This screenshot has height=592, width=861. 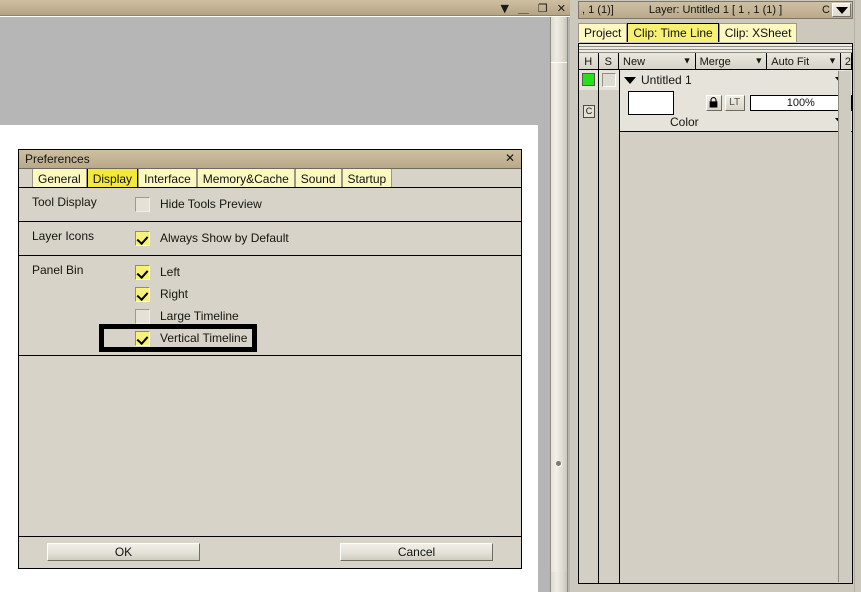 I want to click on menu-caret-icon: ▼, so click(x=504, y=8).